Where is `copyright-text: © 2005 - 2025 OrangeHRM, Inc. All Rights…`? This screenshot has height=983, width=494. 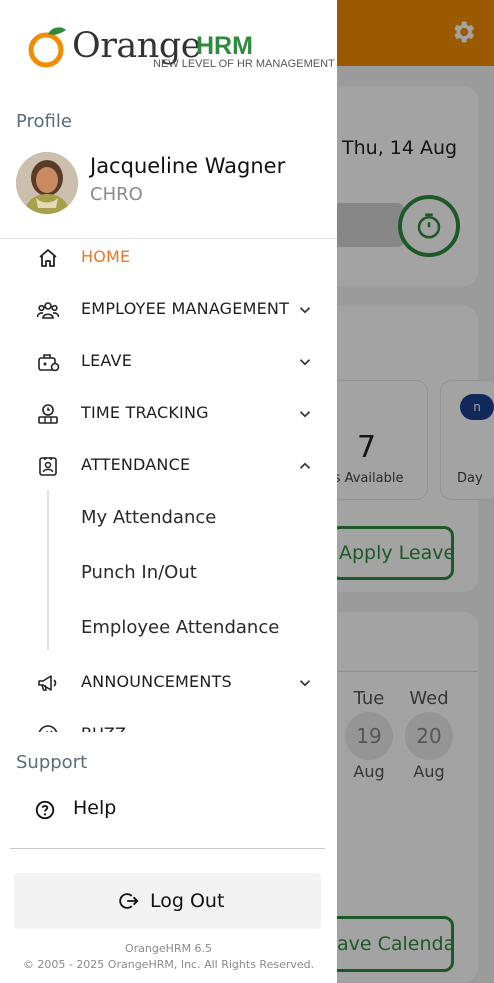
copyright-text: © 2005 - 2025 OrangeHRM, Inc. All Rights… is located at coordinates (168, 964).